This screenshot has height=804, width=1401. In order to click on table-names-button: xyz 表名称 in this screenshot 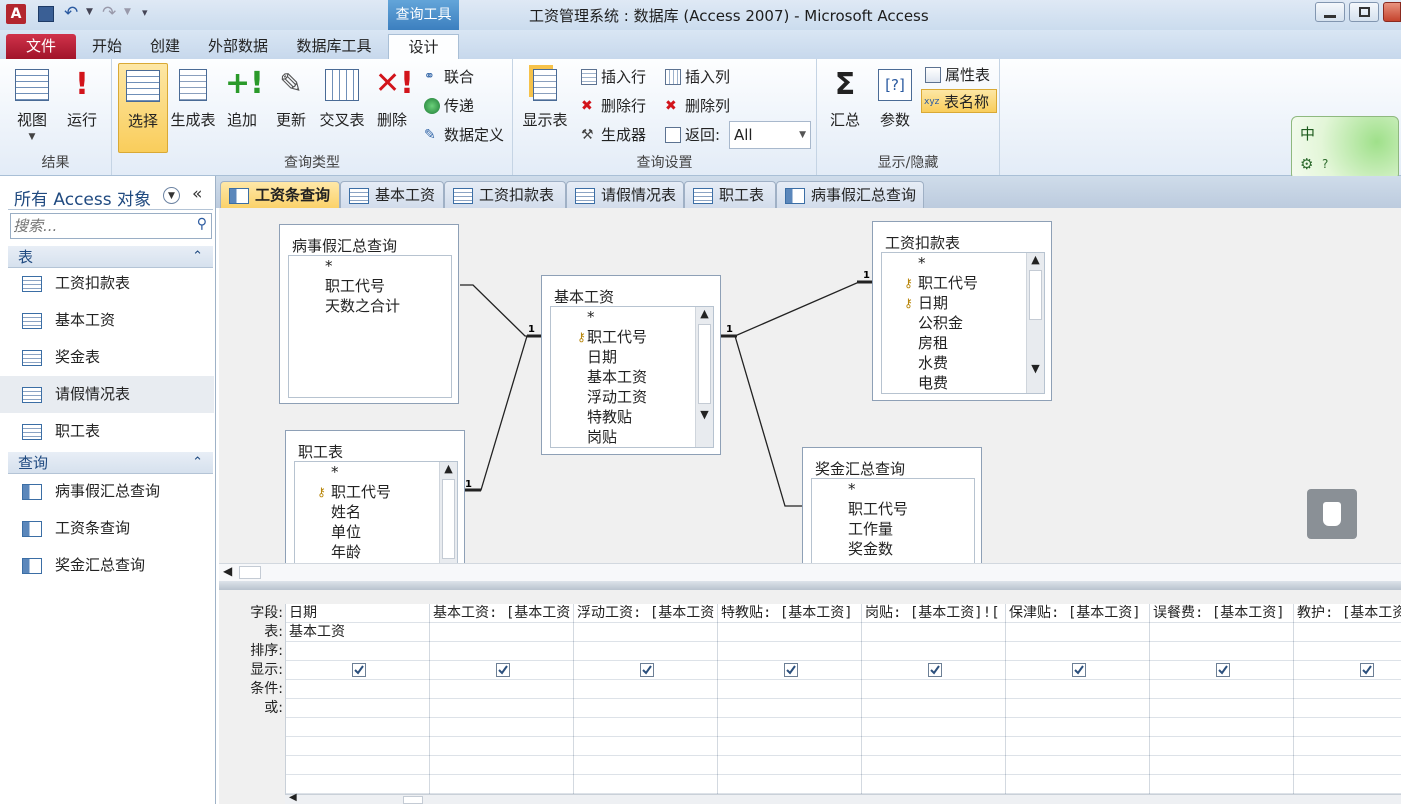, I will do `click(959, 101)`.